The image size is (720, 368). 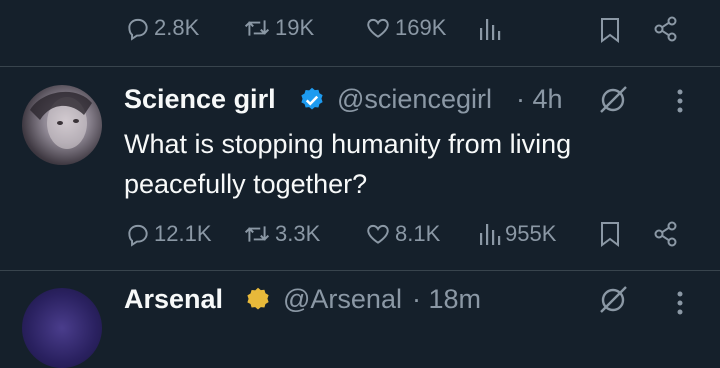 I want to click on like-count: 8.1K, so click(x=418, y=233).